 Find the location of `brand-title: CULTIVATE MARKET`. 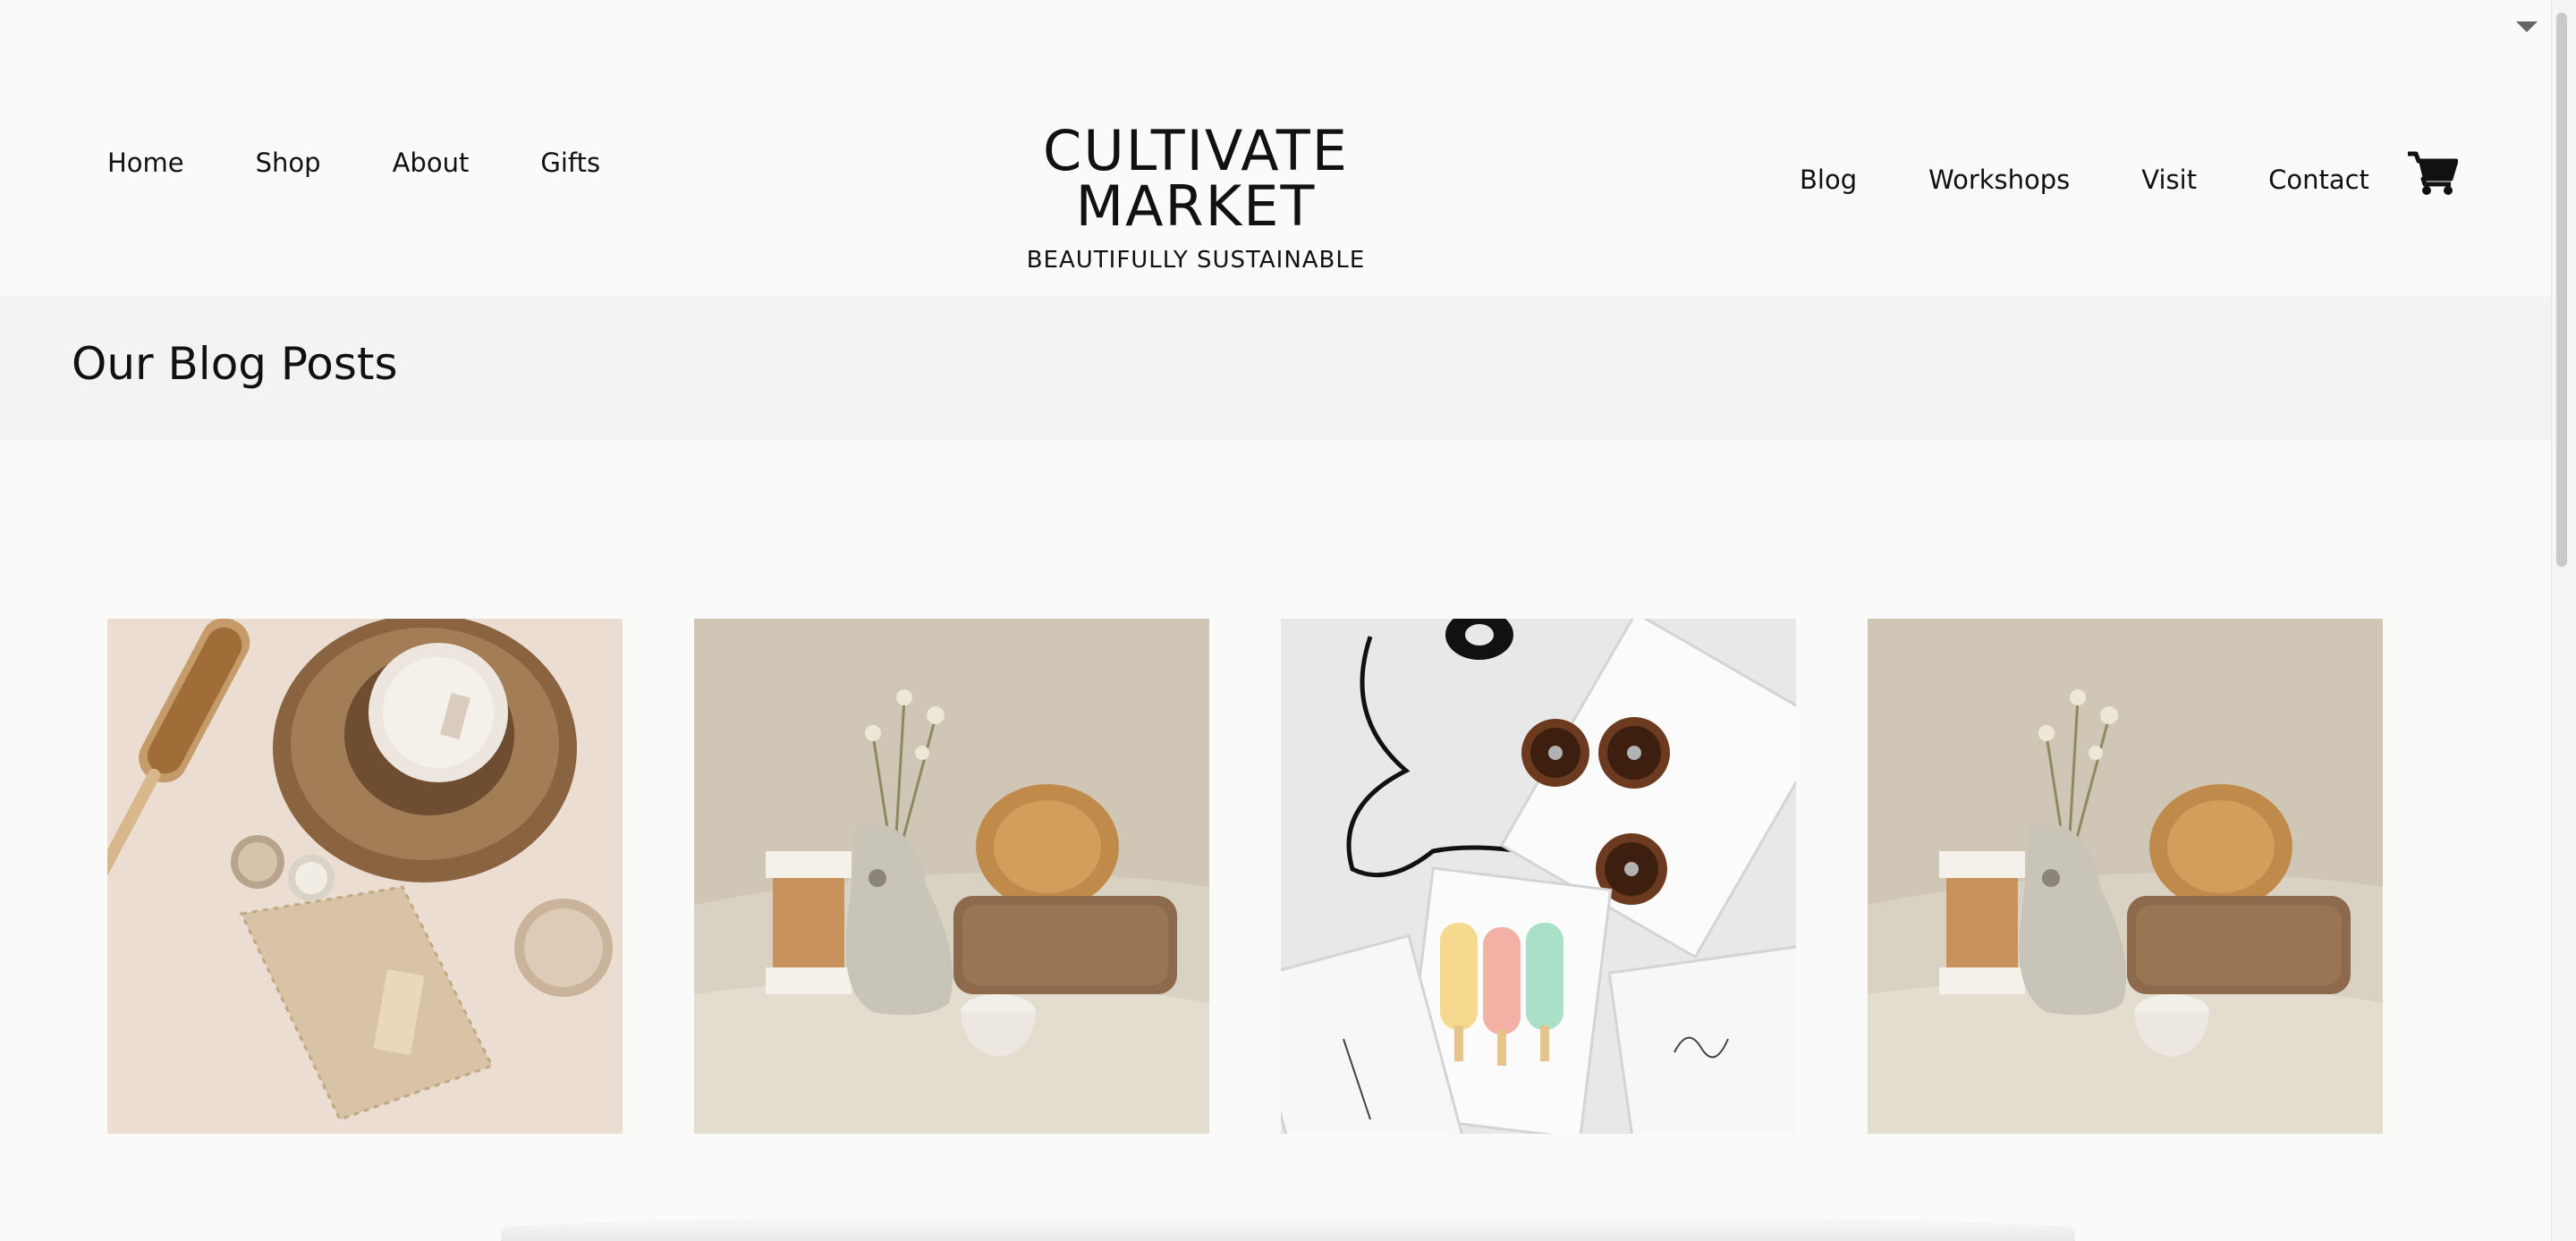

brand-title: CULTIVATE MARKET is located at coordinates (1196, 178).